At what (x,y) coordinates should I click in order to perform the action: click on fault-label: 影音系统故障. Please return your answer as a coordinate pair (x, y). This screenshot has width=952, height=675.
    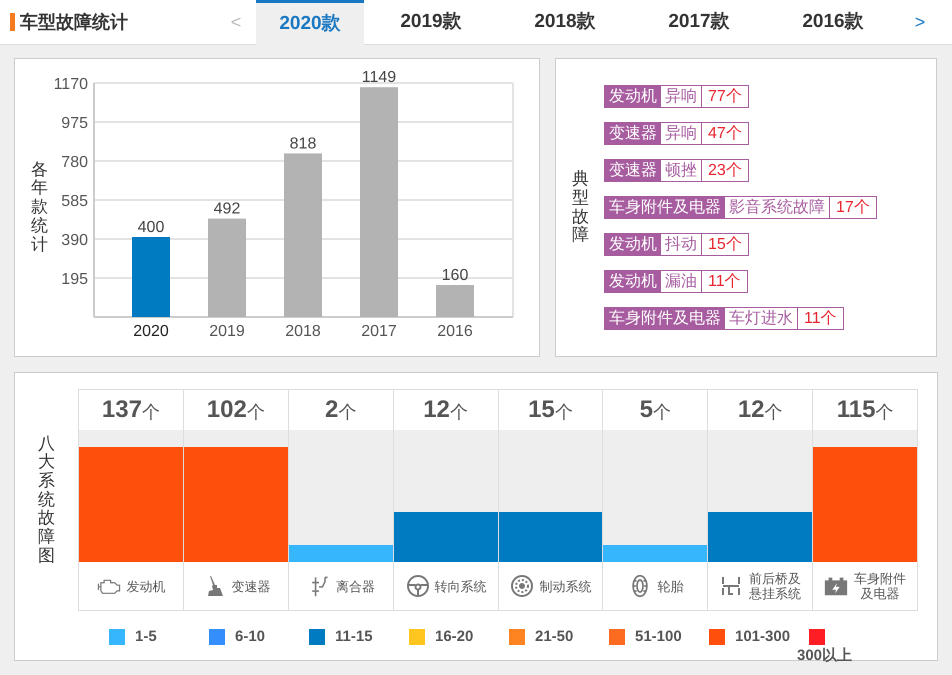
    Looking at the image, I should click on (777, 207).